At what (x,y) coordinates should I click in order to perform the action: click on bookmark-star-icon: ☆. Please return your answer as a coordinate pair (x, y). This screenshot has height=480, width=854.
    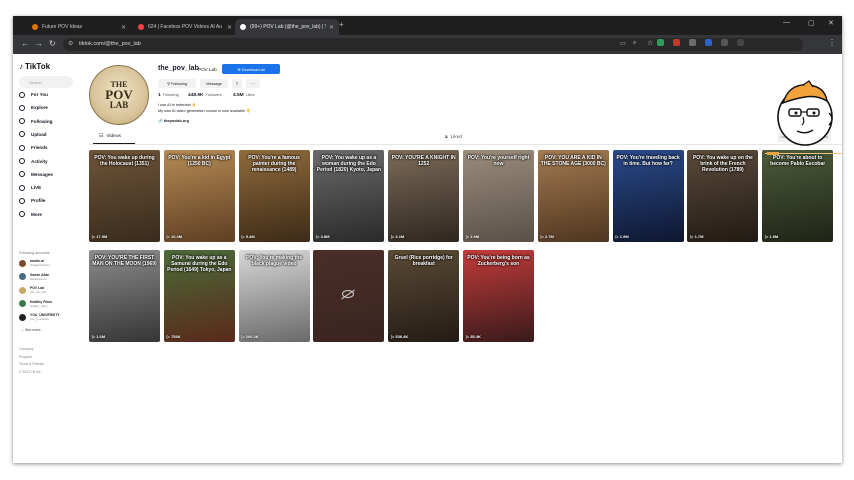
    Looking at the image, I should click on (650, 43).